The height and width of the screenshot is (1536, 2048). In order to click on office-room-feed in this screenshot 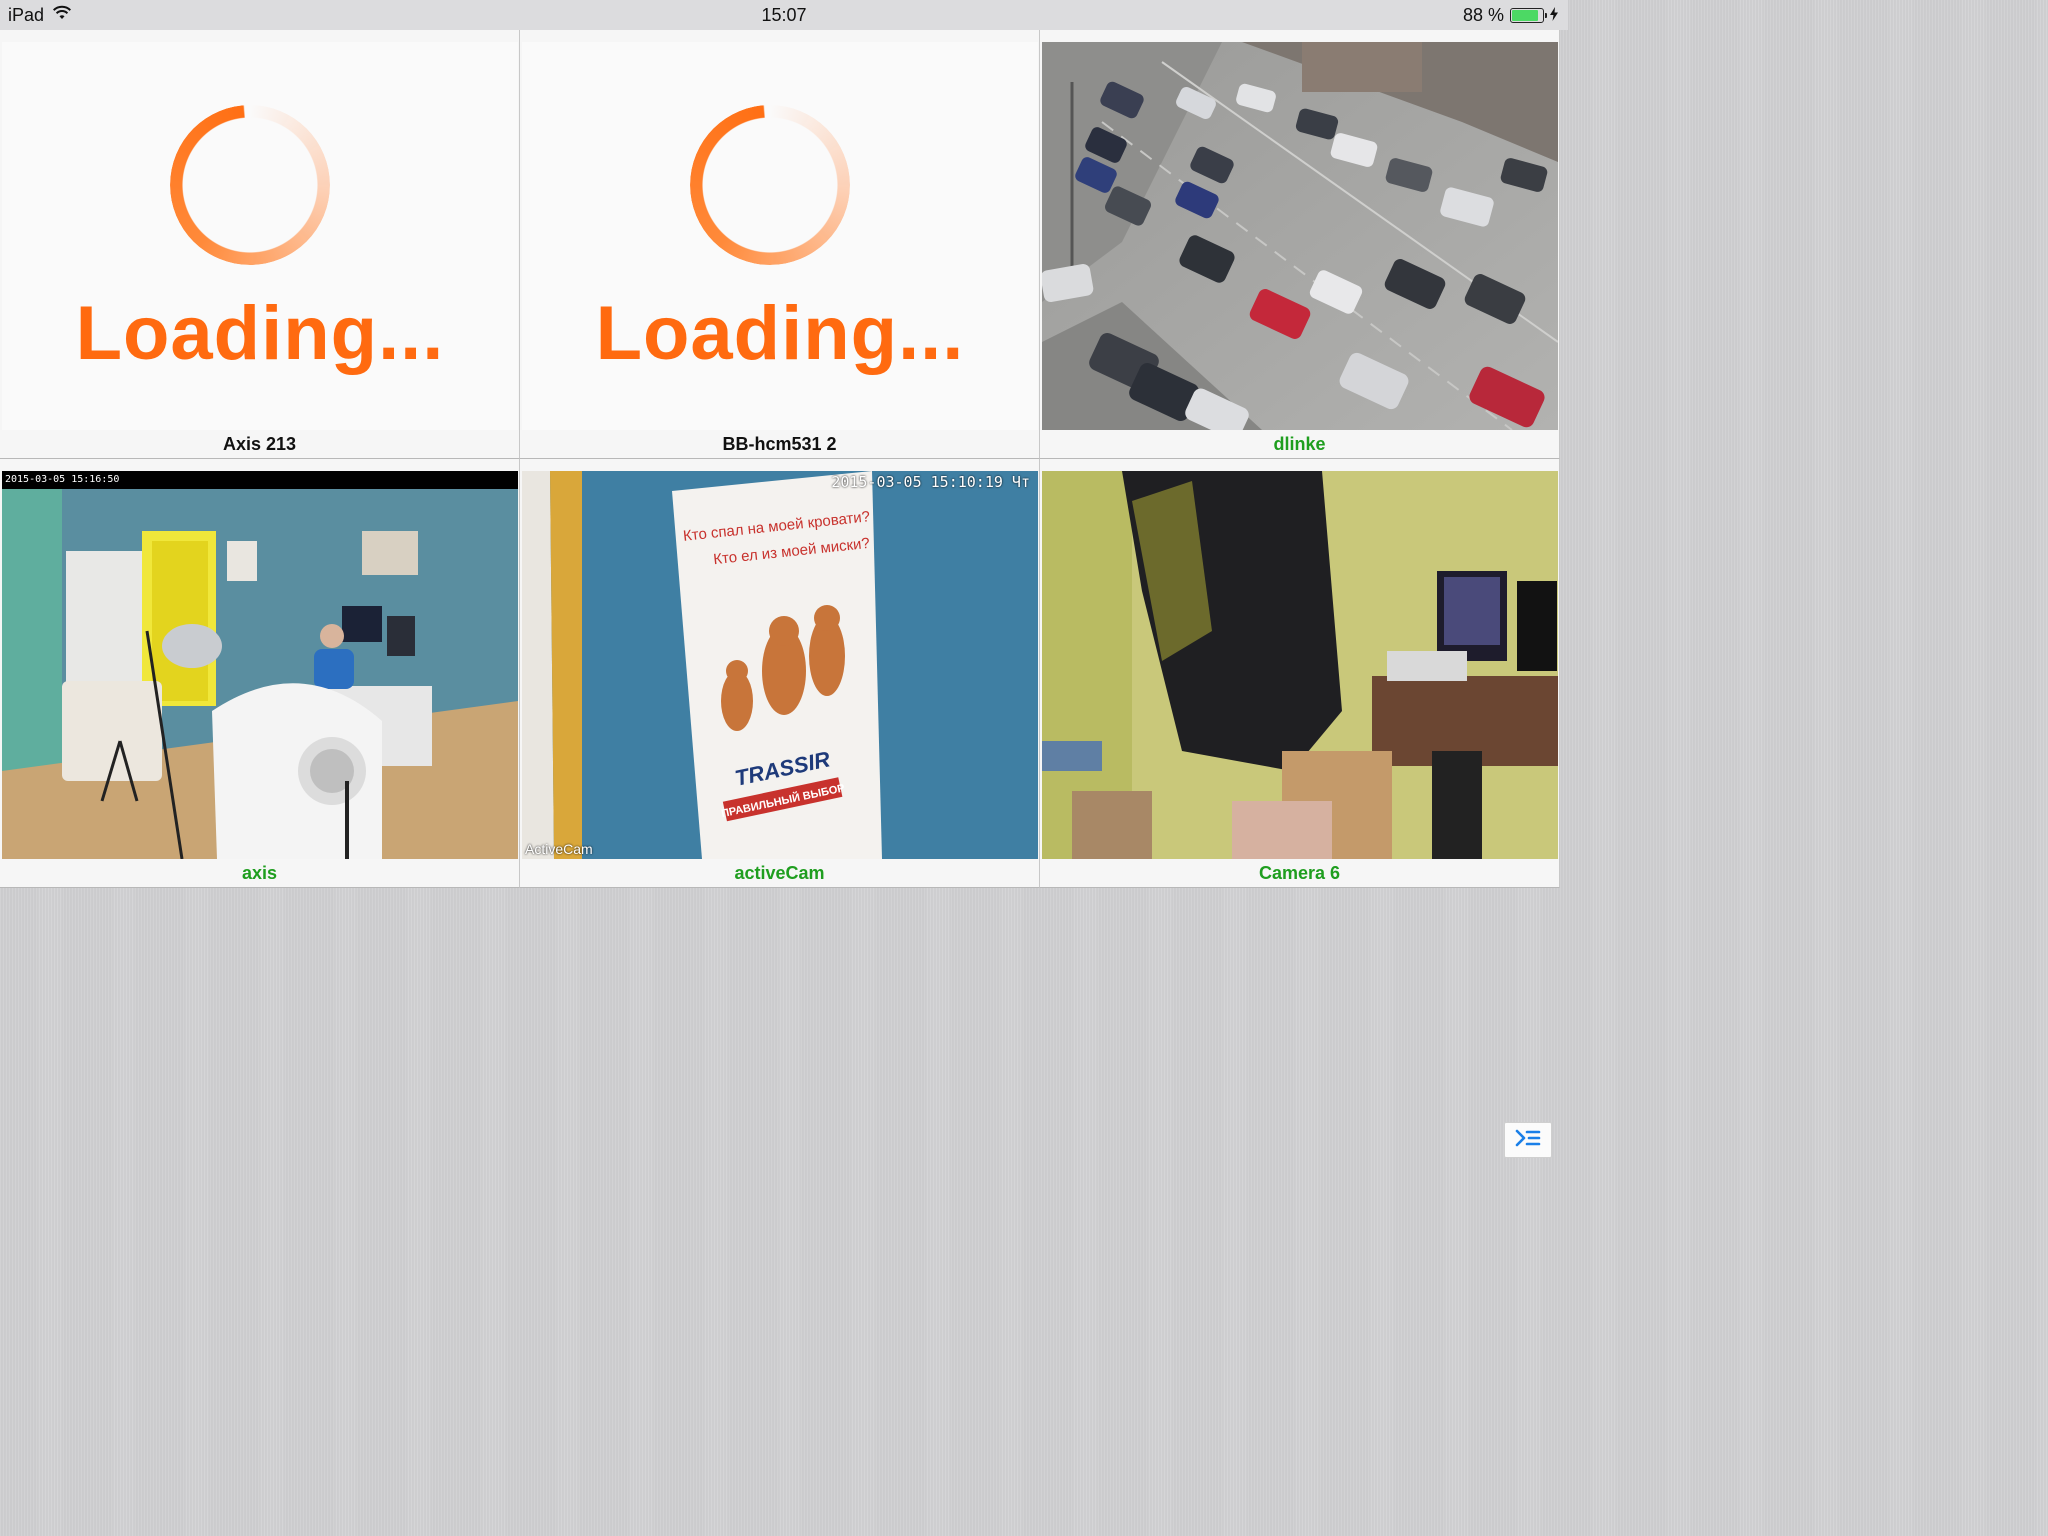, I will do `click(260, 665)`.